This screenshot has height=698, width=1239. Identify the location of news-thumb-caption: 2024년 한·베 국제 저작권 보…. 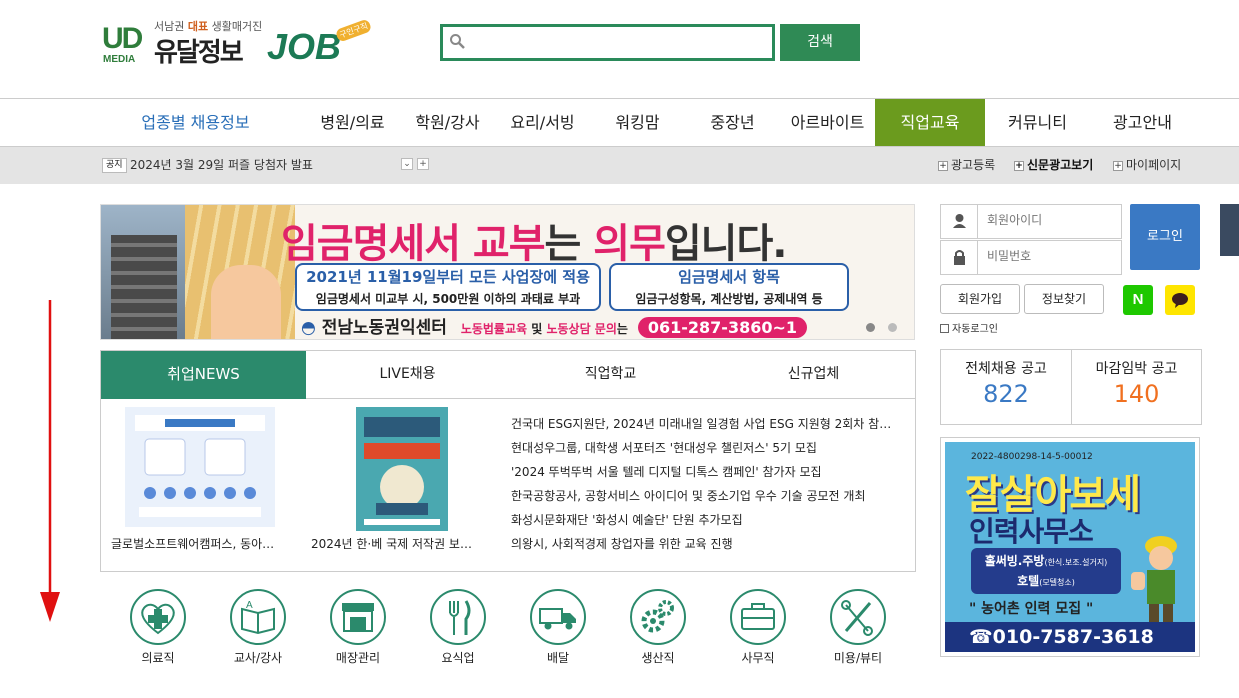
(391, 544).